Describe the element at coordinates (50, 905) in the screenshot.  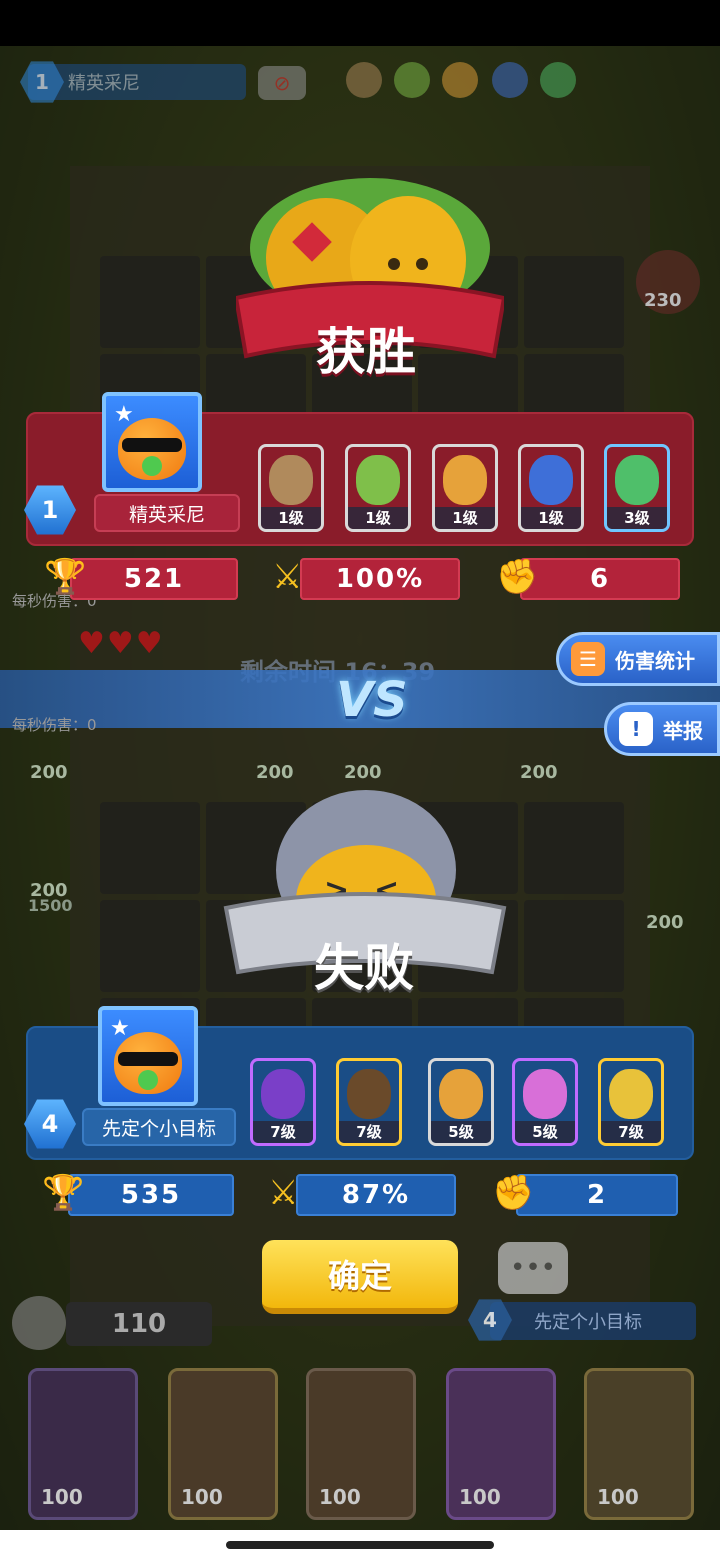
I see `enemy-hp-behind: 1500` at that location.